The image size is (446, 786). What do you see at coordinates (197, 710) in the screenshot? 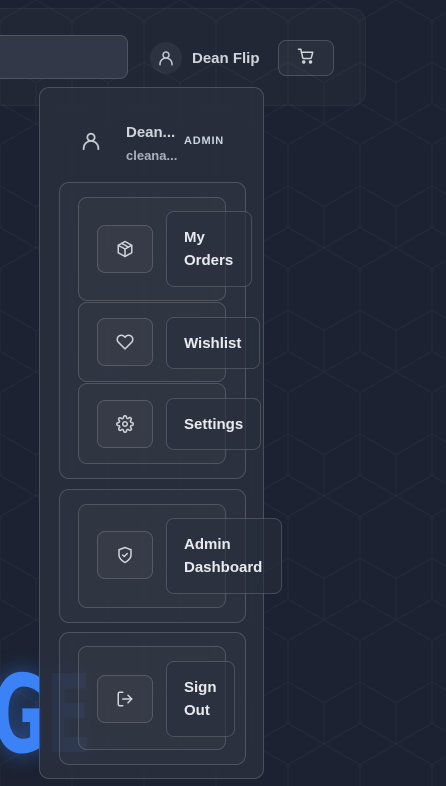
I see `sign-out-line-2: Out` at bounding box center [197, 710].